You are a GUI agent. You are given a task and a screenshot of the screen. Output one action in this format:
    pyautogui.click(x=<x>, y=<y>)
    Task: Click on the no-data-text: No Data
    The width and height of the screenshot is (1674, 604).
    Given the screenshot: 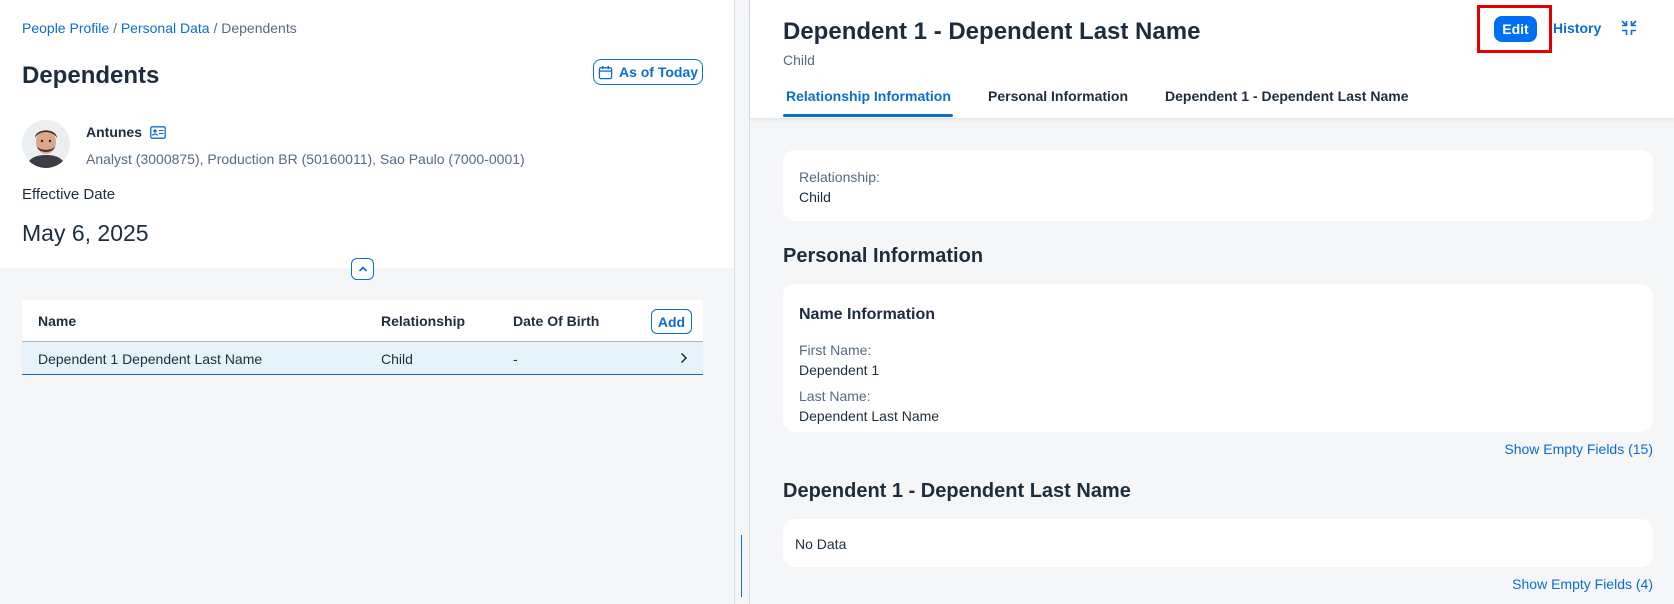 What is the action you would take?
    pyautogui.click(x=821, y=544)
    